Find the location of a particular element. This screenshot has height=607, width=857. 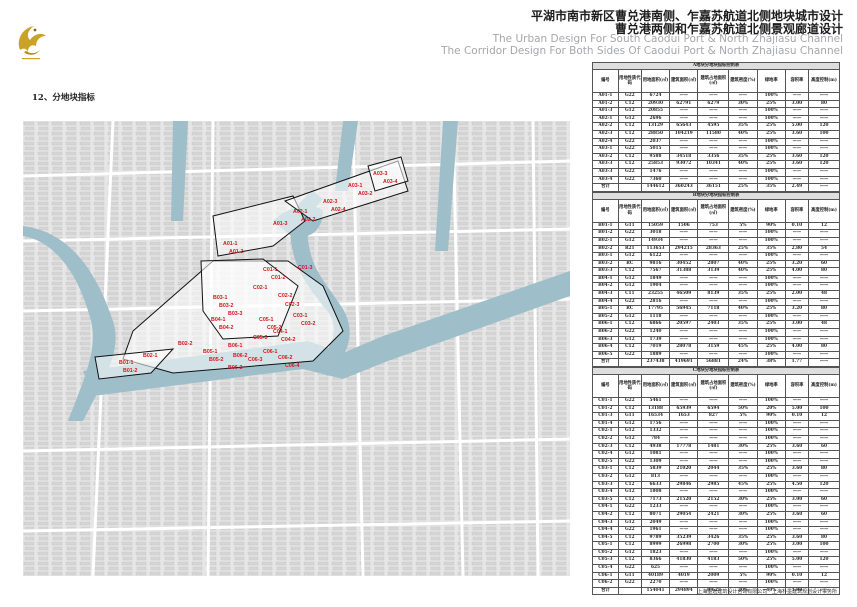

table-cell: 120 is located at coordinates (824, 164).